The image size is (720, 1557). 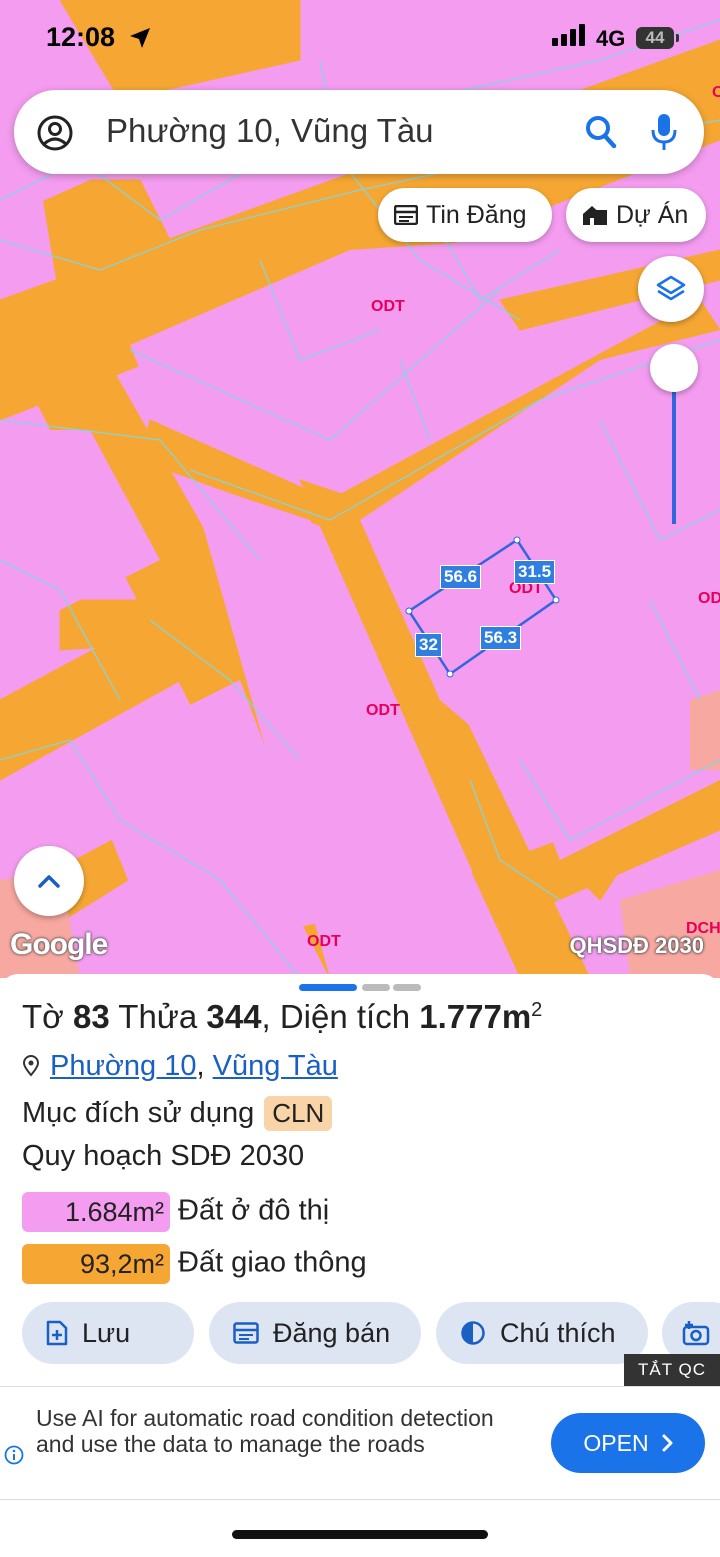 I want to click on plan-title: Quy hoạch SDĐ 2030, so click(x=163, y=1156).